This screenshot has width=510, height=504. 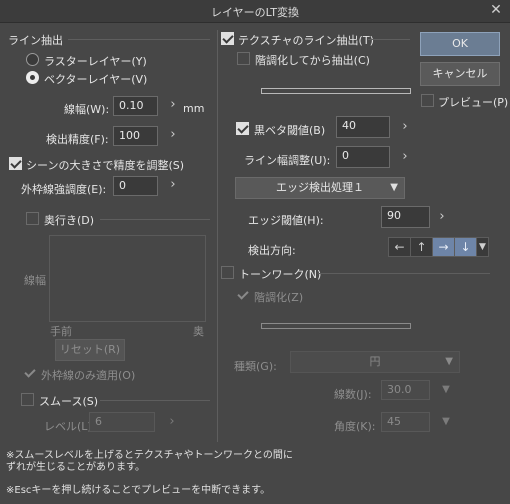 I want to click on depth-divider, so click(x=155, y=219).